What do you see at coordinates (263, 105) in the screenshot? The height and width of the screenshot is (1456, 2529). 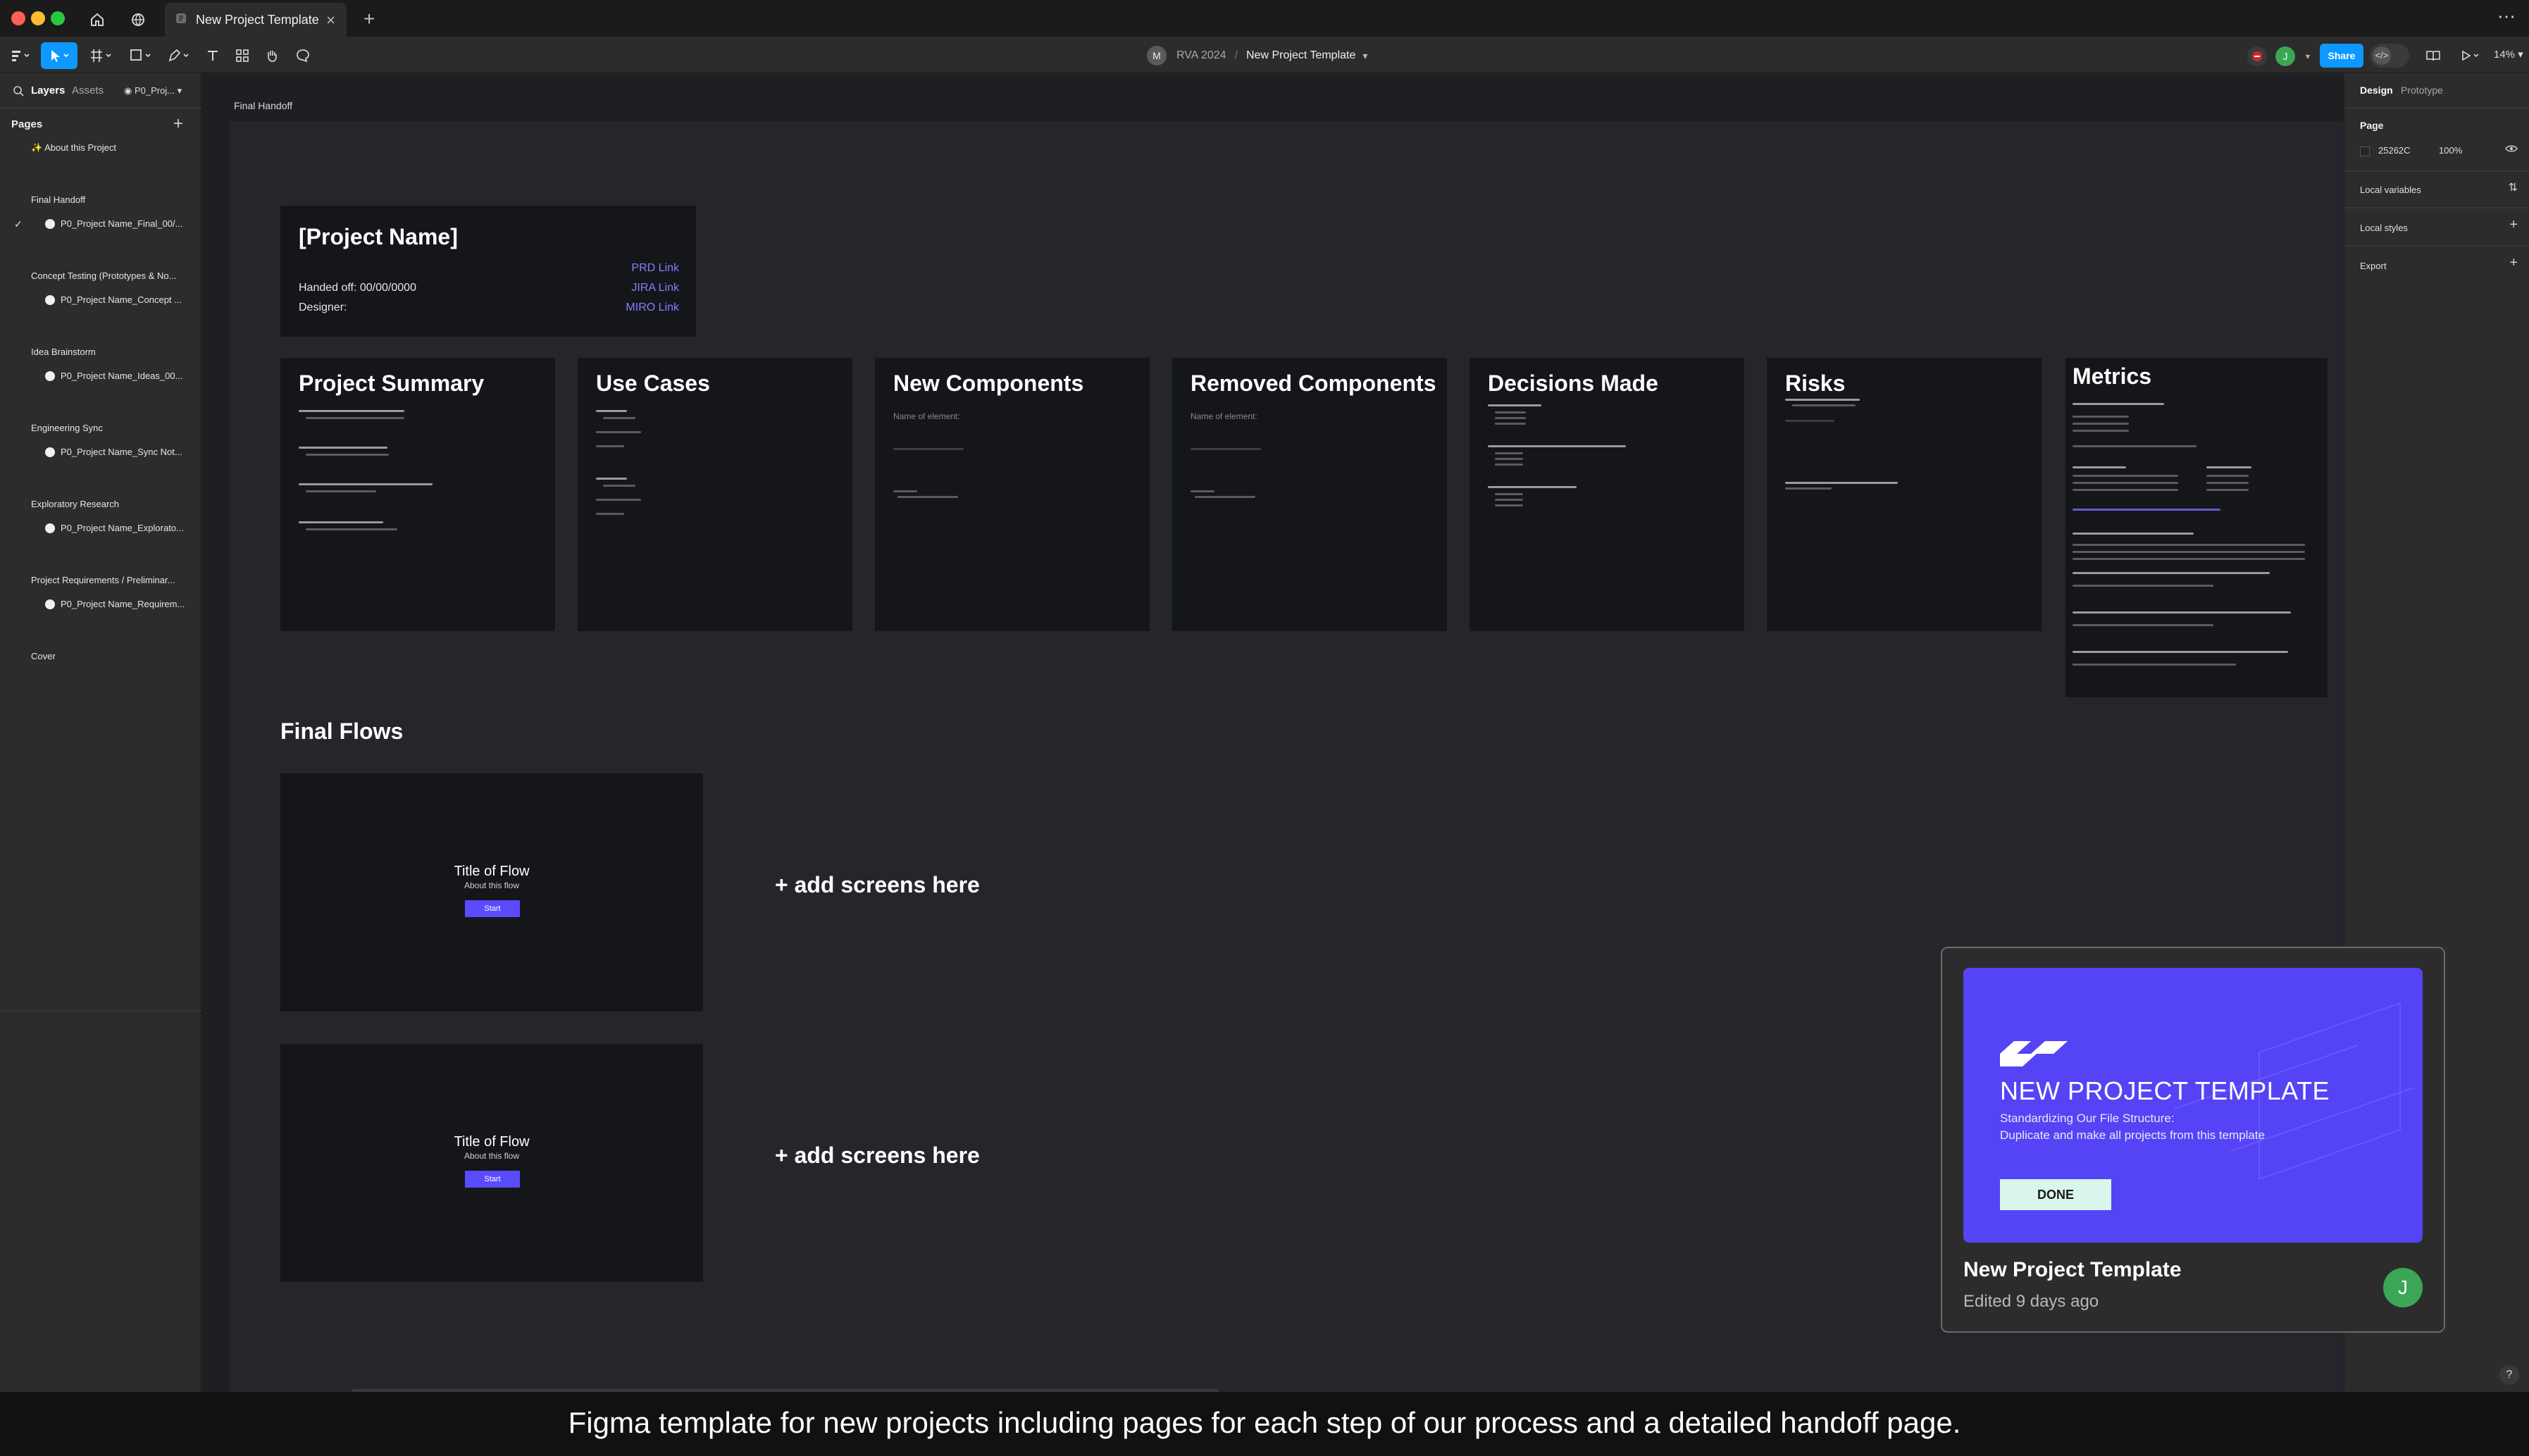 I see `frame-label: Final Handoff` at bounding box center [263, 105].